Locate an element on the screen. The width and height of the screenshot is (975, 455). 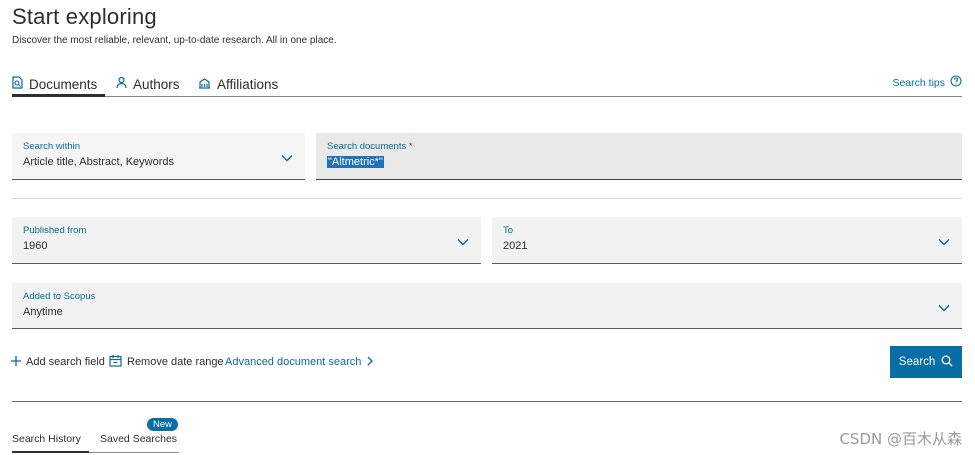
tab-documents-label: Documents is located at coordinates (63, 84).